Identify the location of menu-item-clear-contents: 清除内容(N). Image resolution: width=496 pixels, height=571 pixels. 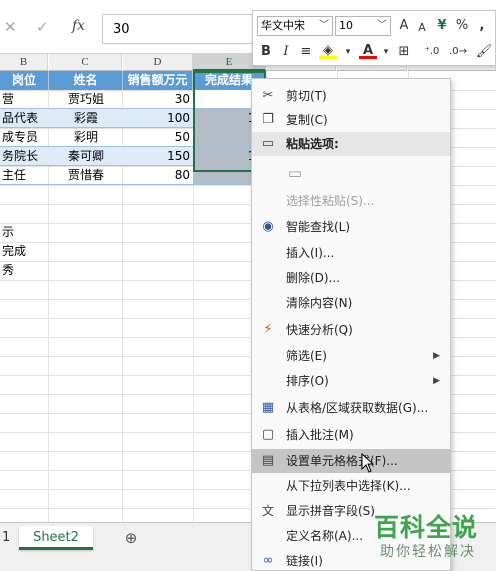
(351, 303).